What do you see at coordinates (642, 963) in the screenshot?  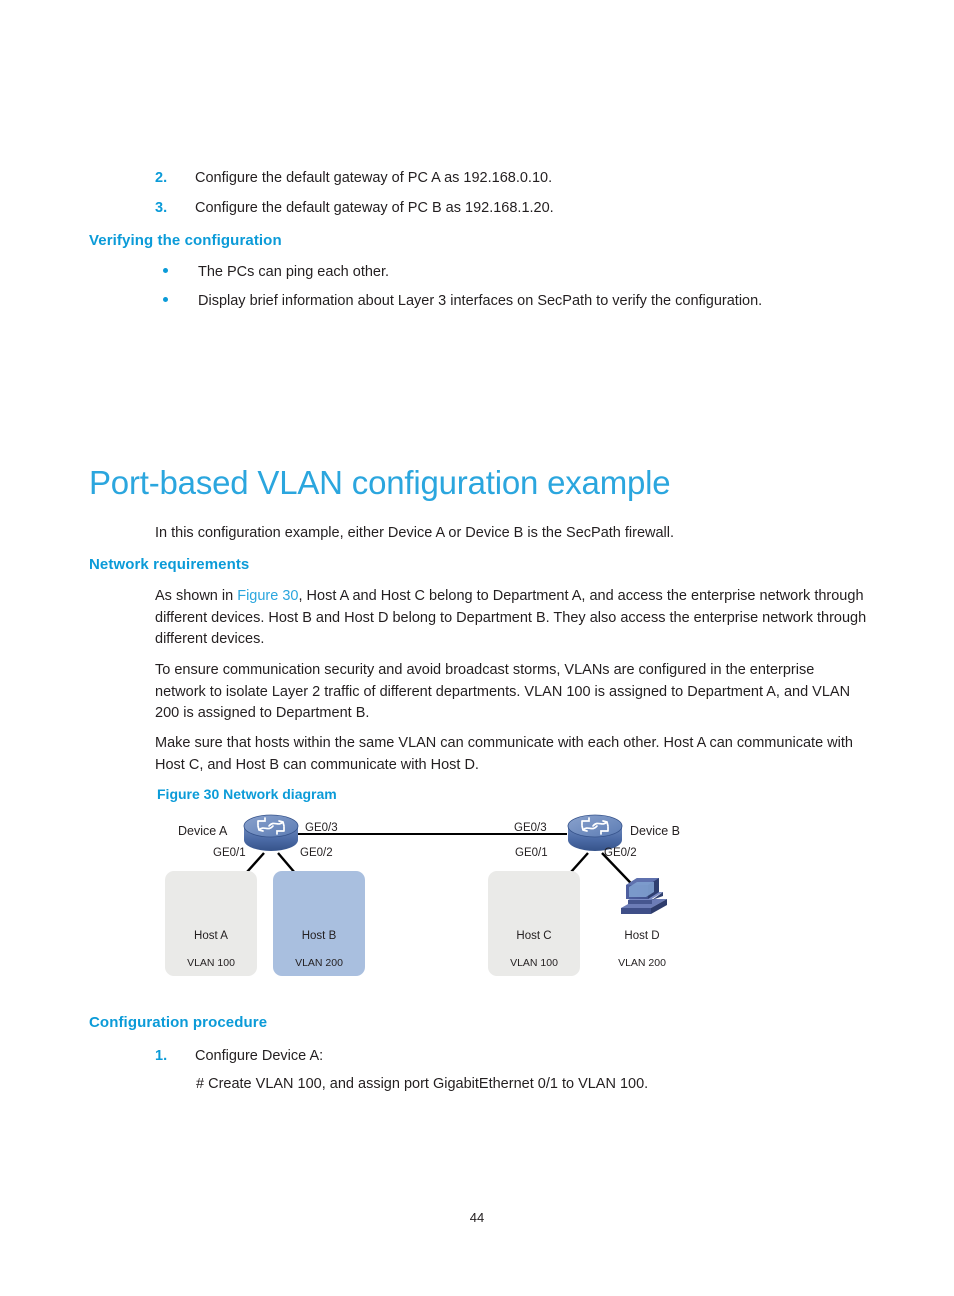 I see `vlan-label-host-d: VLAN 200` at bounding box center [642, 963].